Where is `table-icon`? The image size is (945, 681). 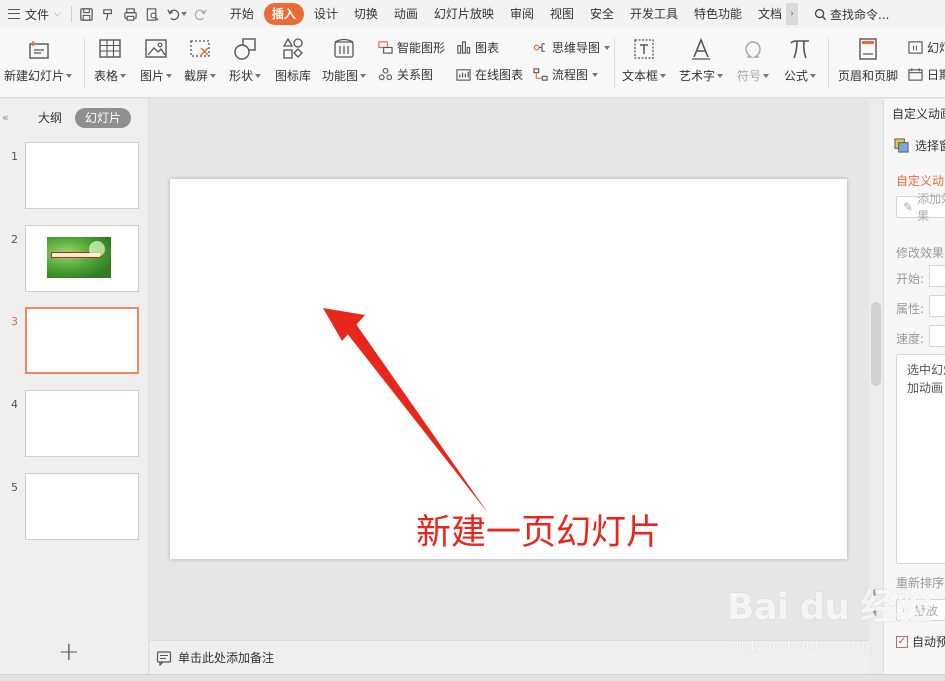 table-icon is located at coordinates (110, 48).